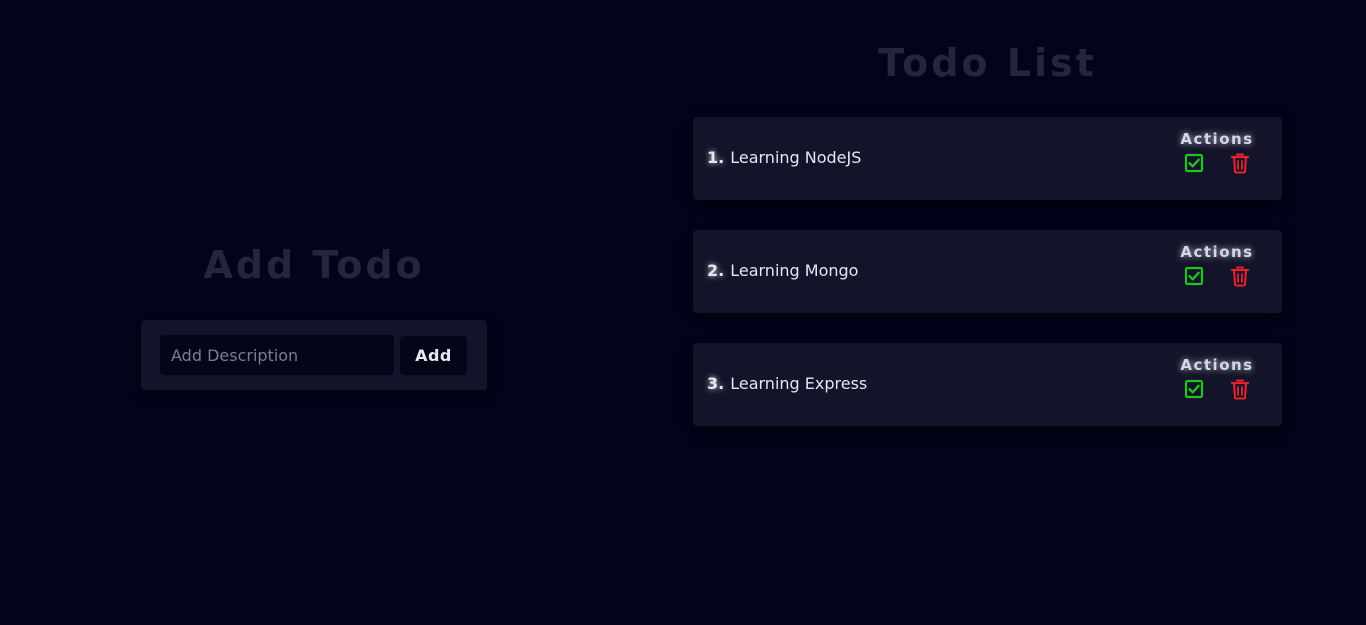 The height and width of the screenshot is (625, 1366). Describe the element at coordinates (716, 383) in the screenshot. I see `todo-item-number: 3.` at that location.